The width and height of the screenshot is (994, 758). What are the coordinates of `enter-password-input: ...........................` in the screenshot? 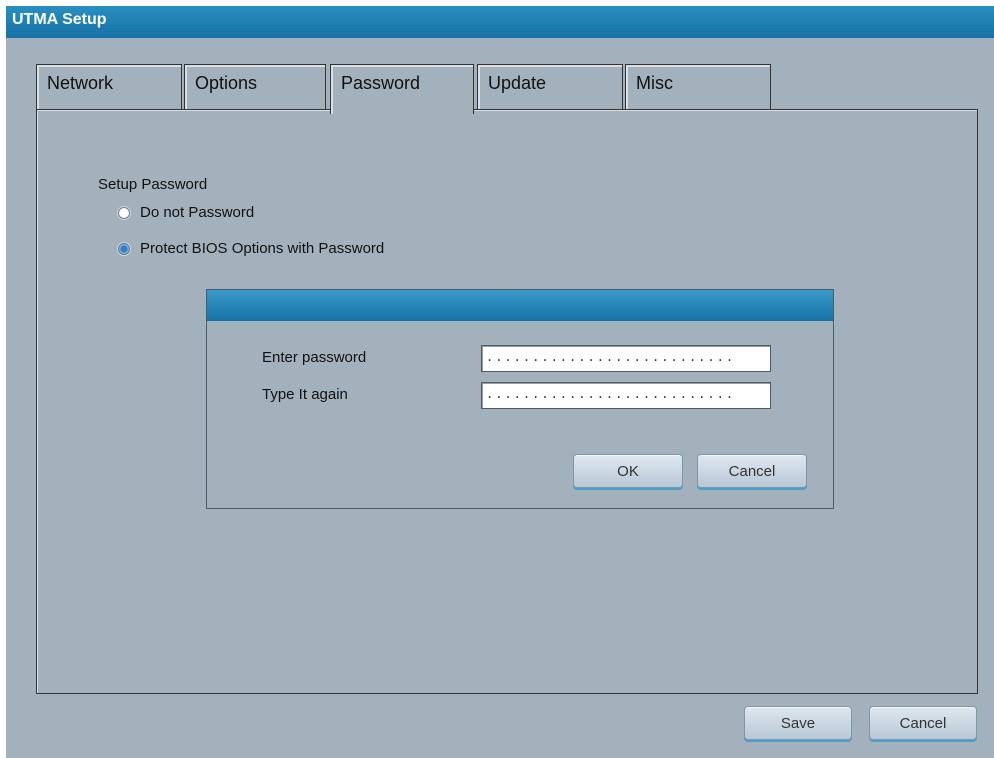 It's located at (626, 358).